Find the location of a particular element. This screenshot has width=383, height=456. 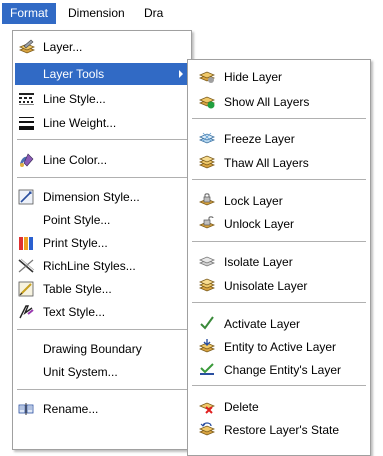

submenu-item-label: Activate Layer is located at coordinates (262, 324).